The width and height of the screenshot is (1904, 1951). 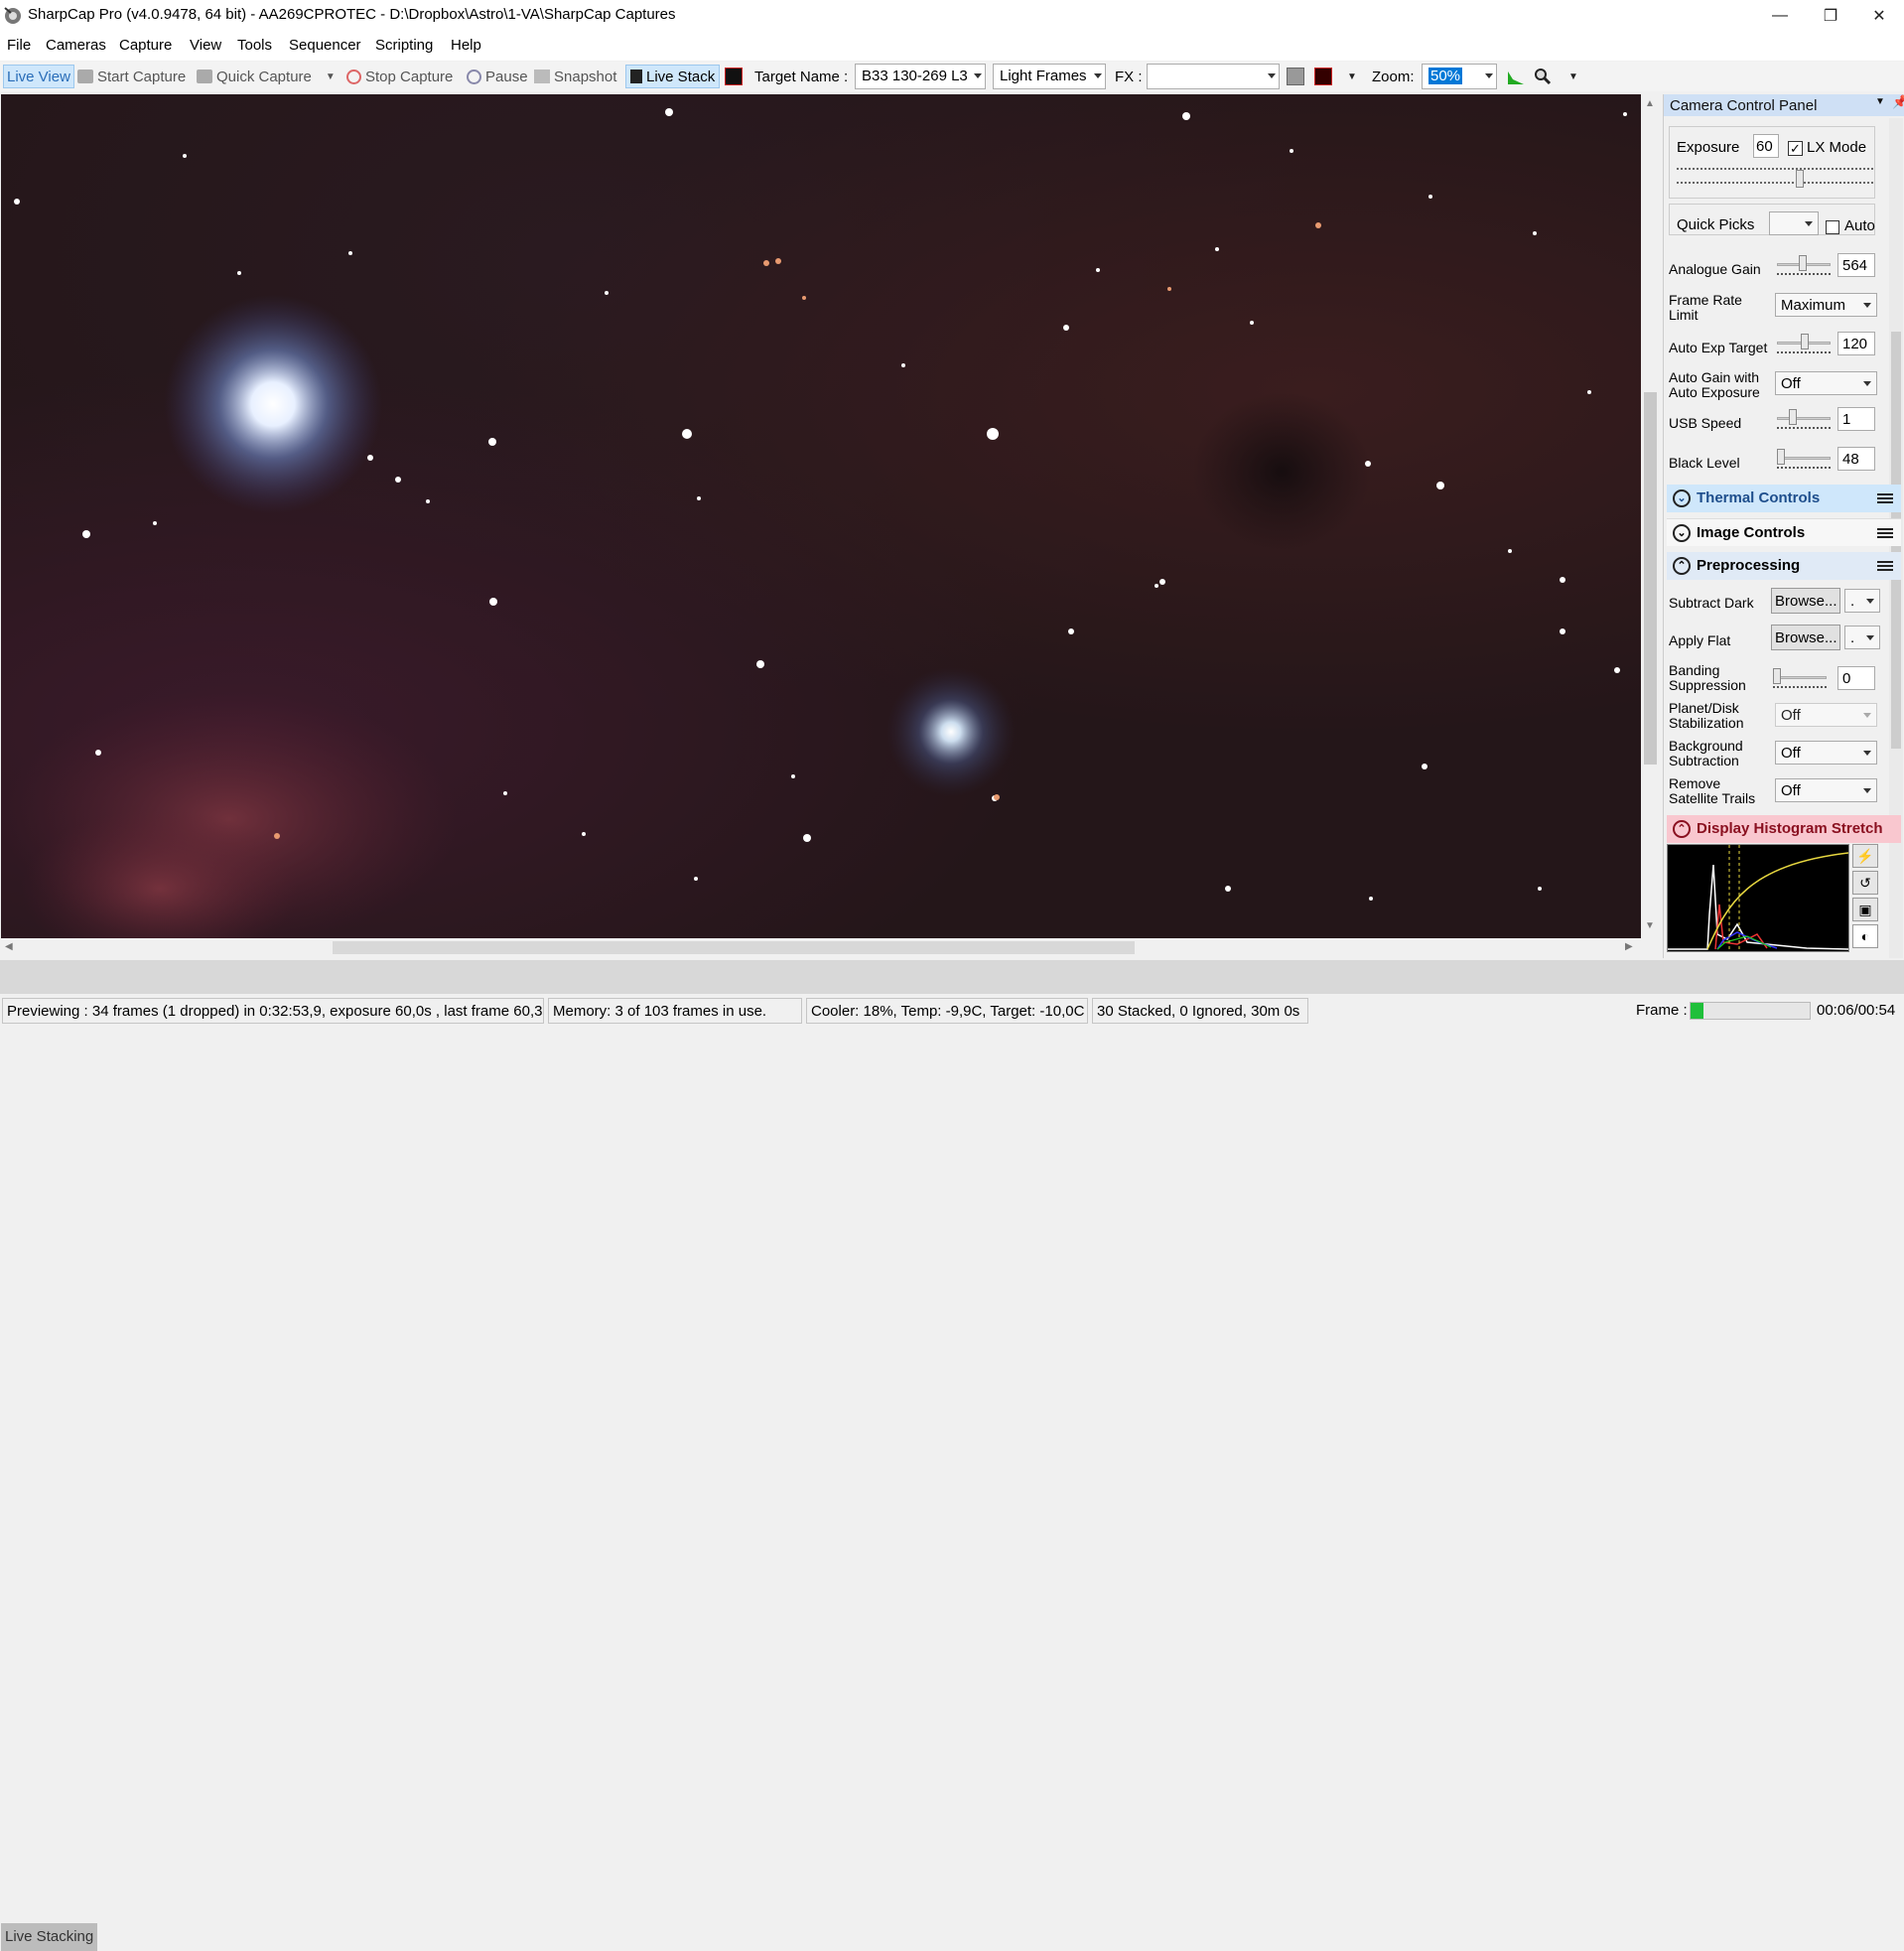 I want to click on frame-type-combo: Light Frames, so click(x=1049, y=76).